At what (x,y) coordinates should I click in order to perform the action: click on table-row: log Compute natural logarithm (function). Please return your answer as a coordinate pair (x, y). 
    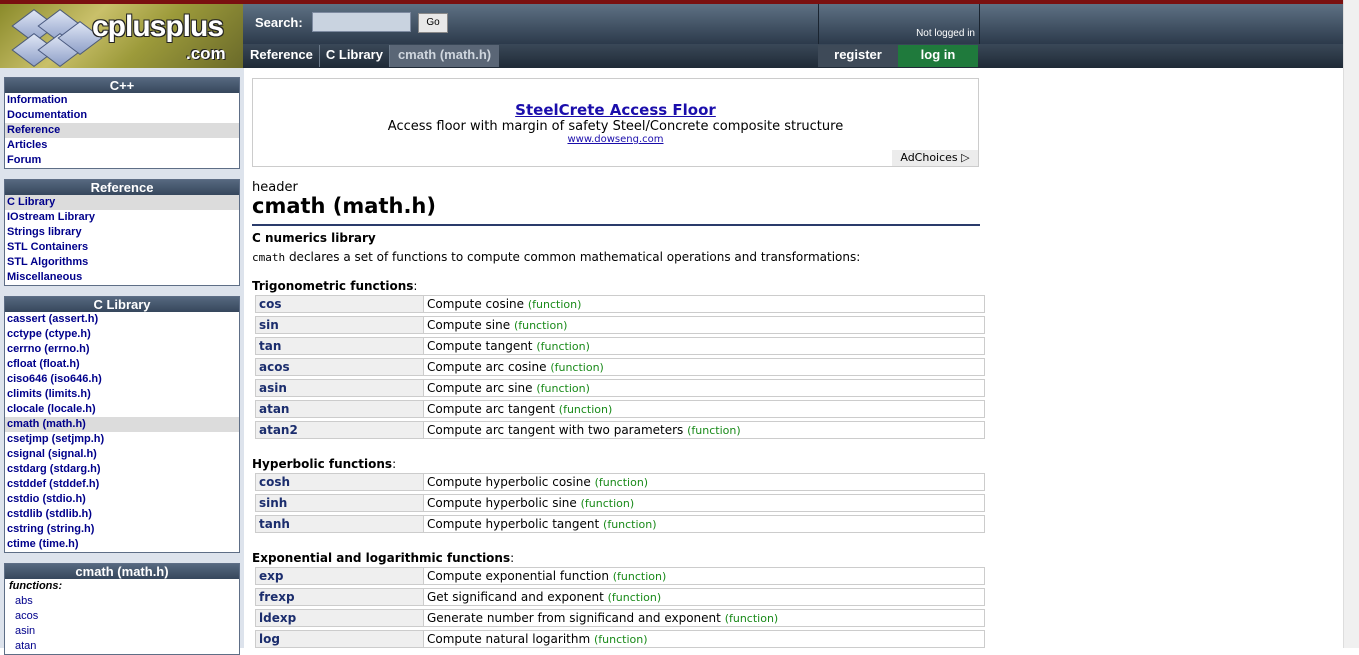
    Looking at the image, I should click on (620, 639).